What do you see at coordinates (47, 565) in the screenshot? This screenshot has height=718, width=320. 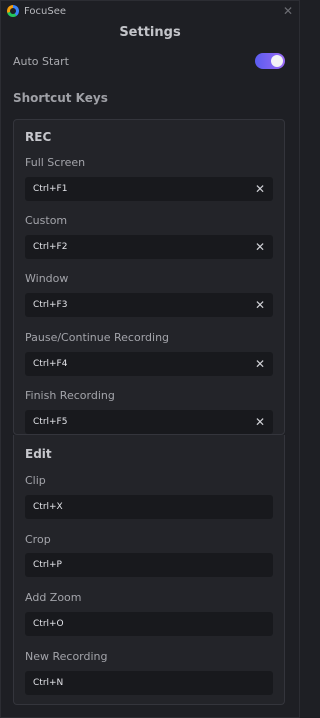 I see `shortcut-value: Ctrl+P` at bounding box center [47, 565].